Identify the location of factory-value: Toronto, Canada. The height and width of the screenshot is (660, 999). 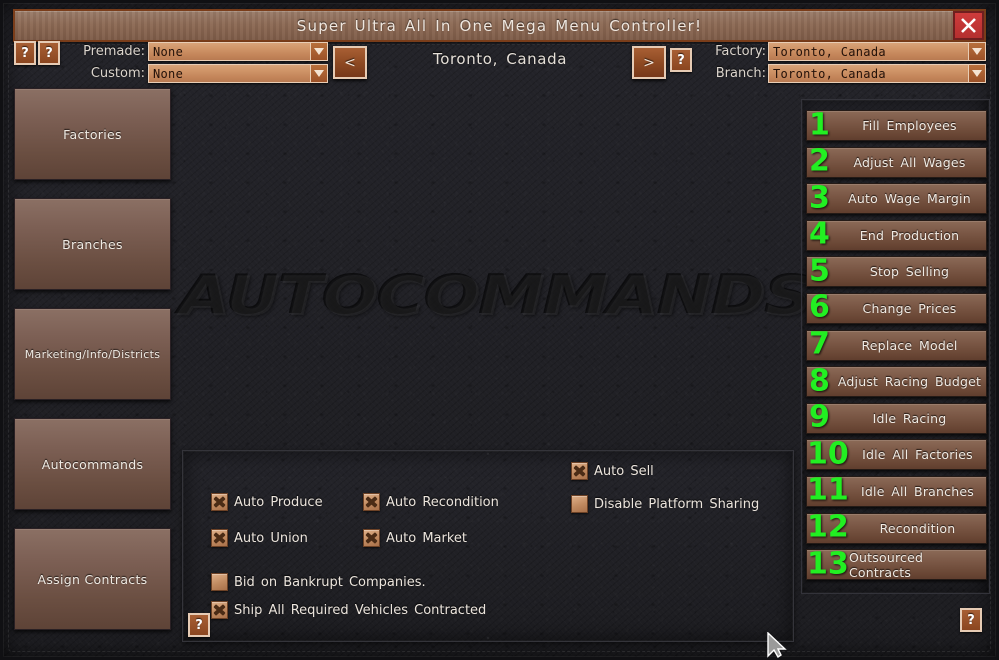
(829, 51).